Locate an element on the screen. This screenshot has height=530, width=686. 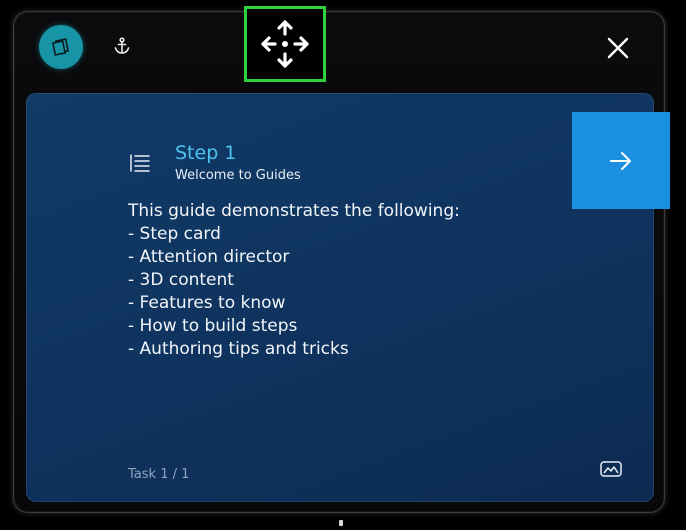
arrow-right-icon is located at coordinates (620, 160).